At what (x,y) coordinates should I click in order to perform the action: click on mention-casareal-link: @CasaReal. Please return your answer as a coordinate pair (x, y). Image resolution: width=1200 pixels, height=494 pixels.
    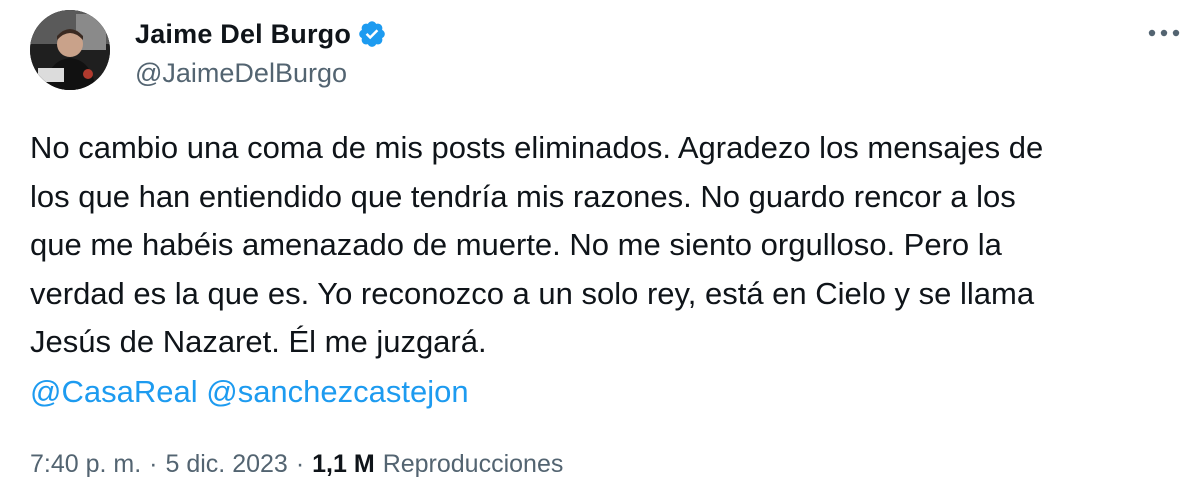
    Looking at the image, I should click on (114, 391).